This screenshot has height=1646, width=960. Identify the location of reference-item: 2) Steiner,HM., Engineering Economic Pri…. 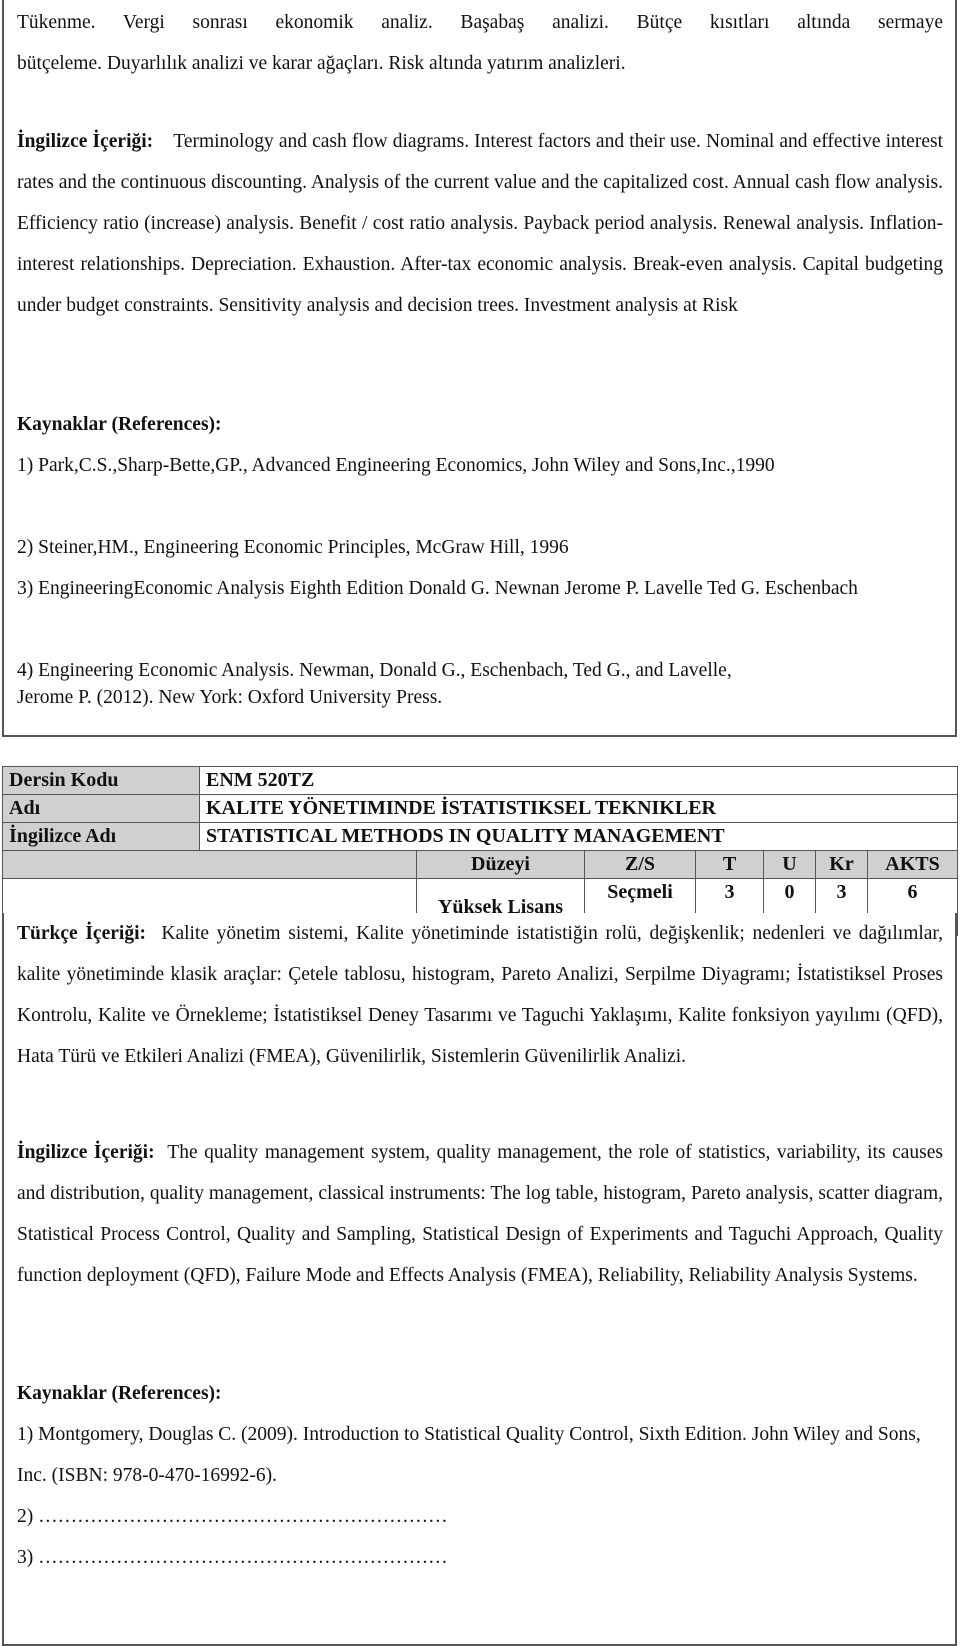
(293, 547).